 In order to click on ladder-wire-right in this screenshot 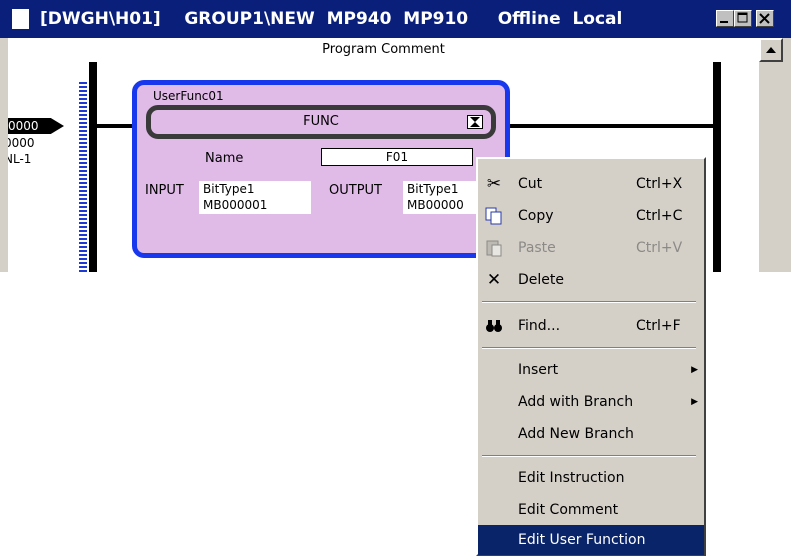, I will do `click(607, 126)`.